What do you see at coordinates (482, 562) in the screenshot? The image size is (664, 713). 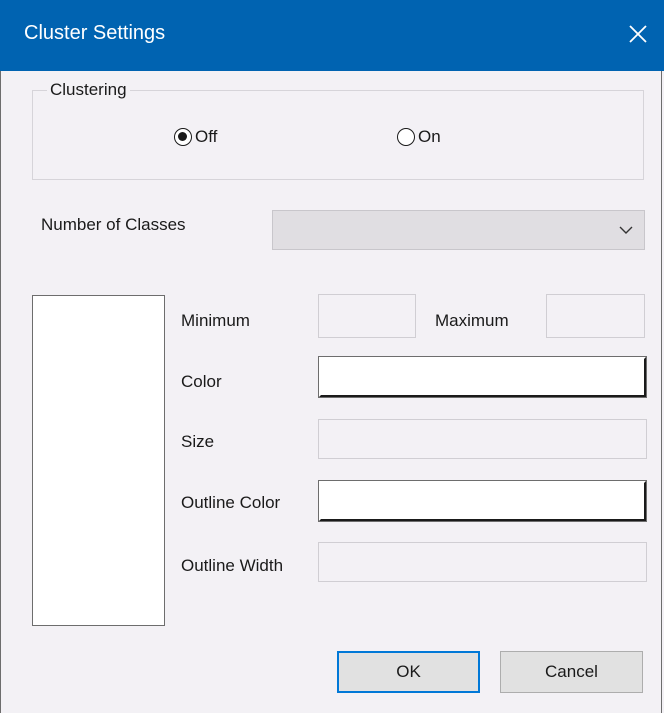 I see `outline-width-field` at bounding box center [482, 562].